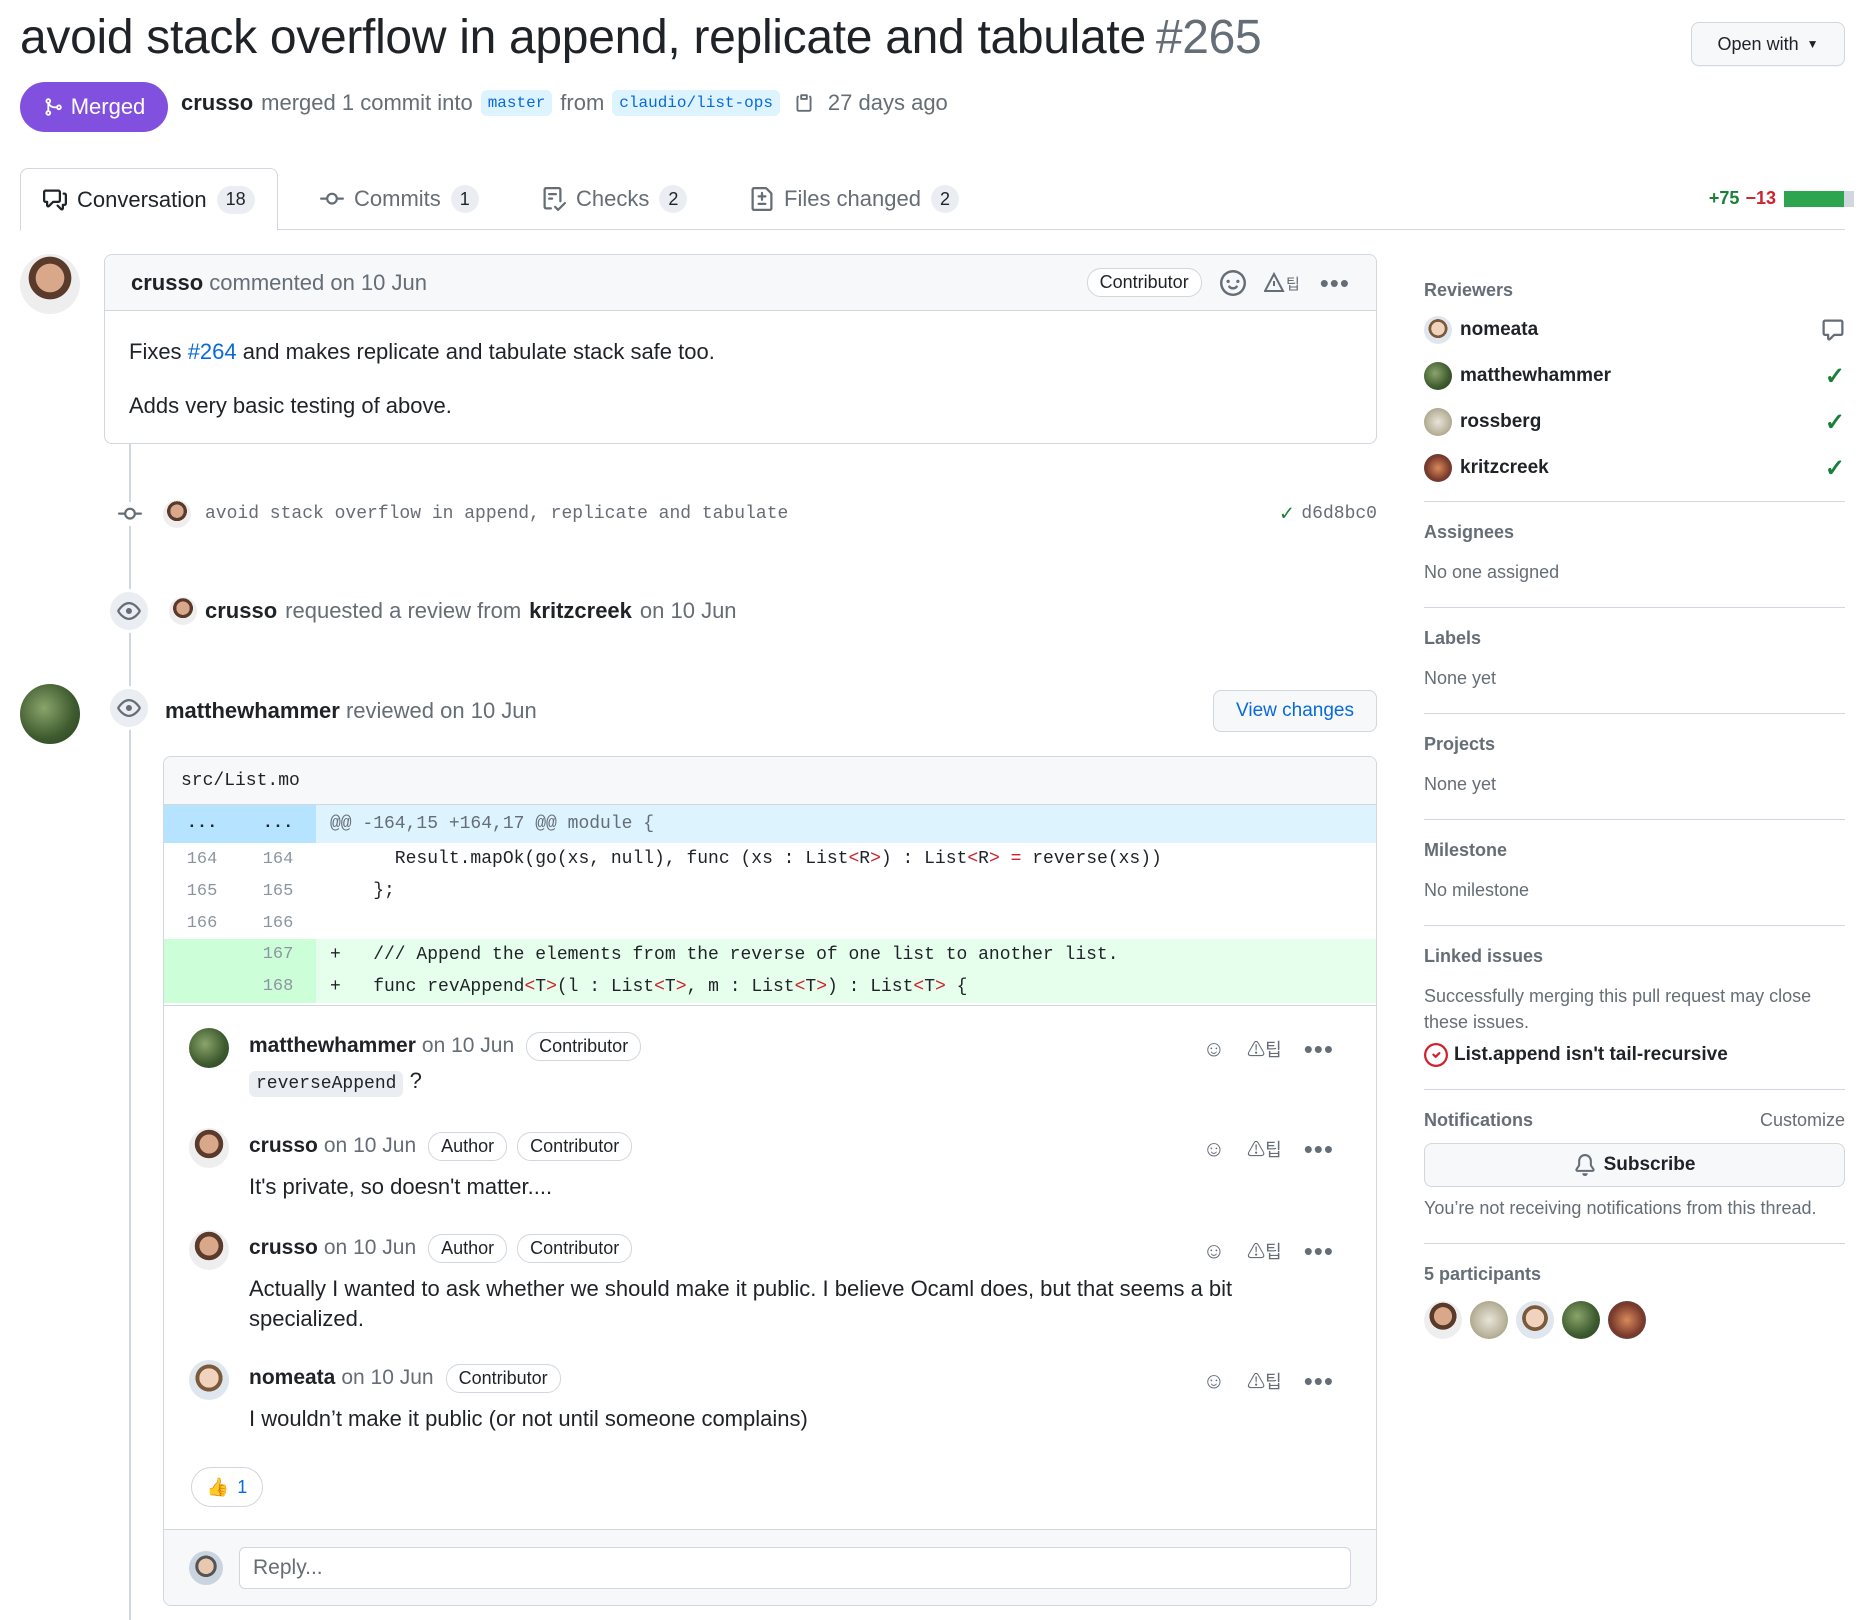 This screenshot has height=1620, width=1862. I want to click on file-path: src/List.mo, so click(770, 781).